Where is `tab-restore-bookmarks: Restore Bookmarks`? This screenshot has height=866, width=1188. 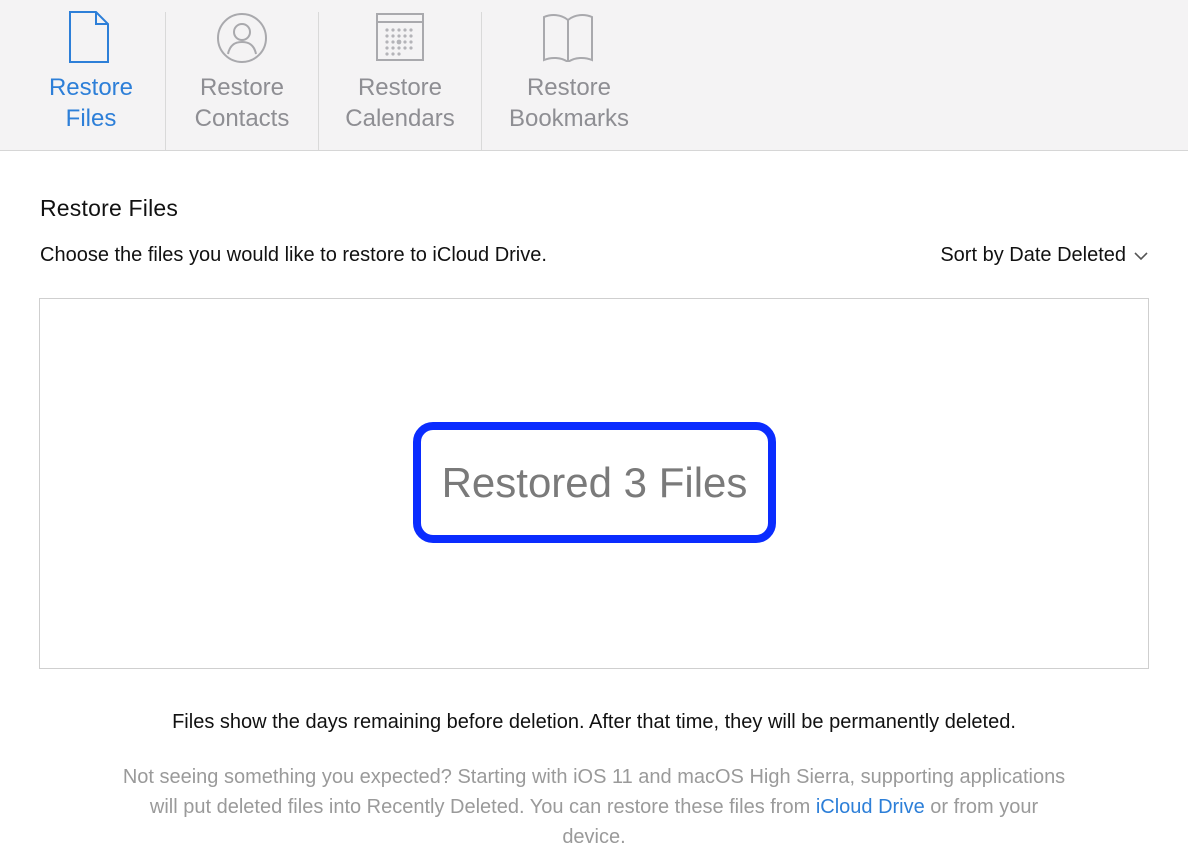 tab-restore-bookmarks: Restore Bookmarks is located at coordinates (569, 75).